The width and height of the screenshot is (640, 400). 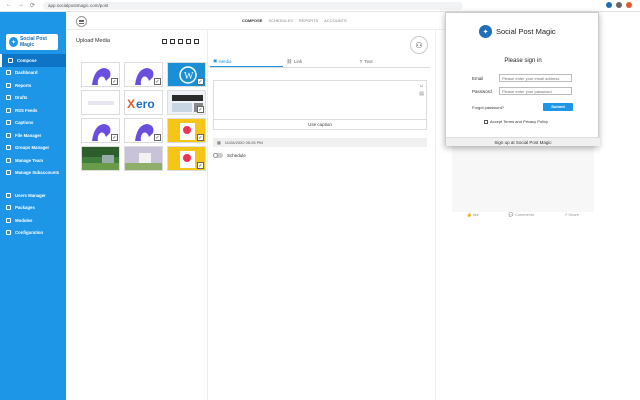 I want to click on tab-link: ⛓ Link, so click(x=319, y=61).